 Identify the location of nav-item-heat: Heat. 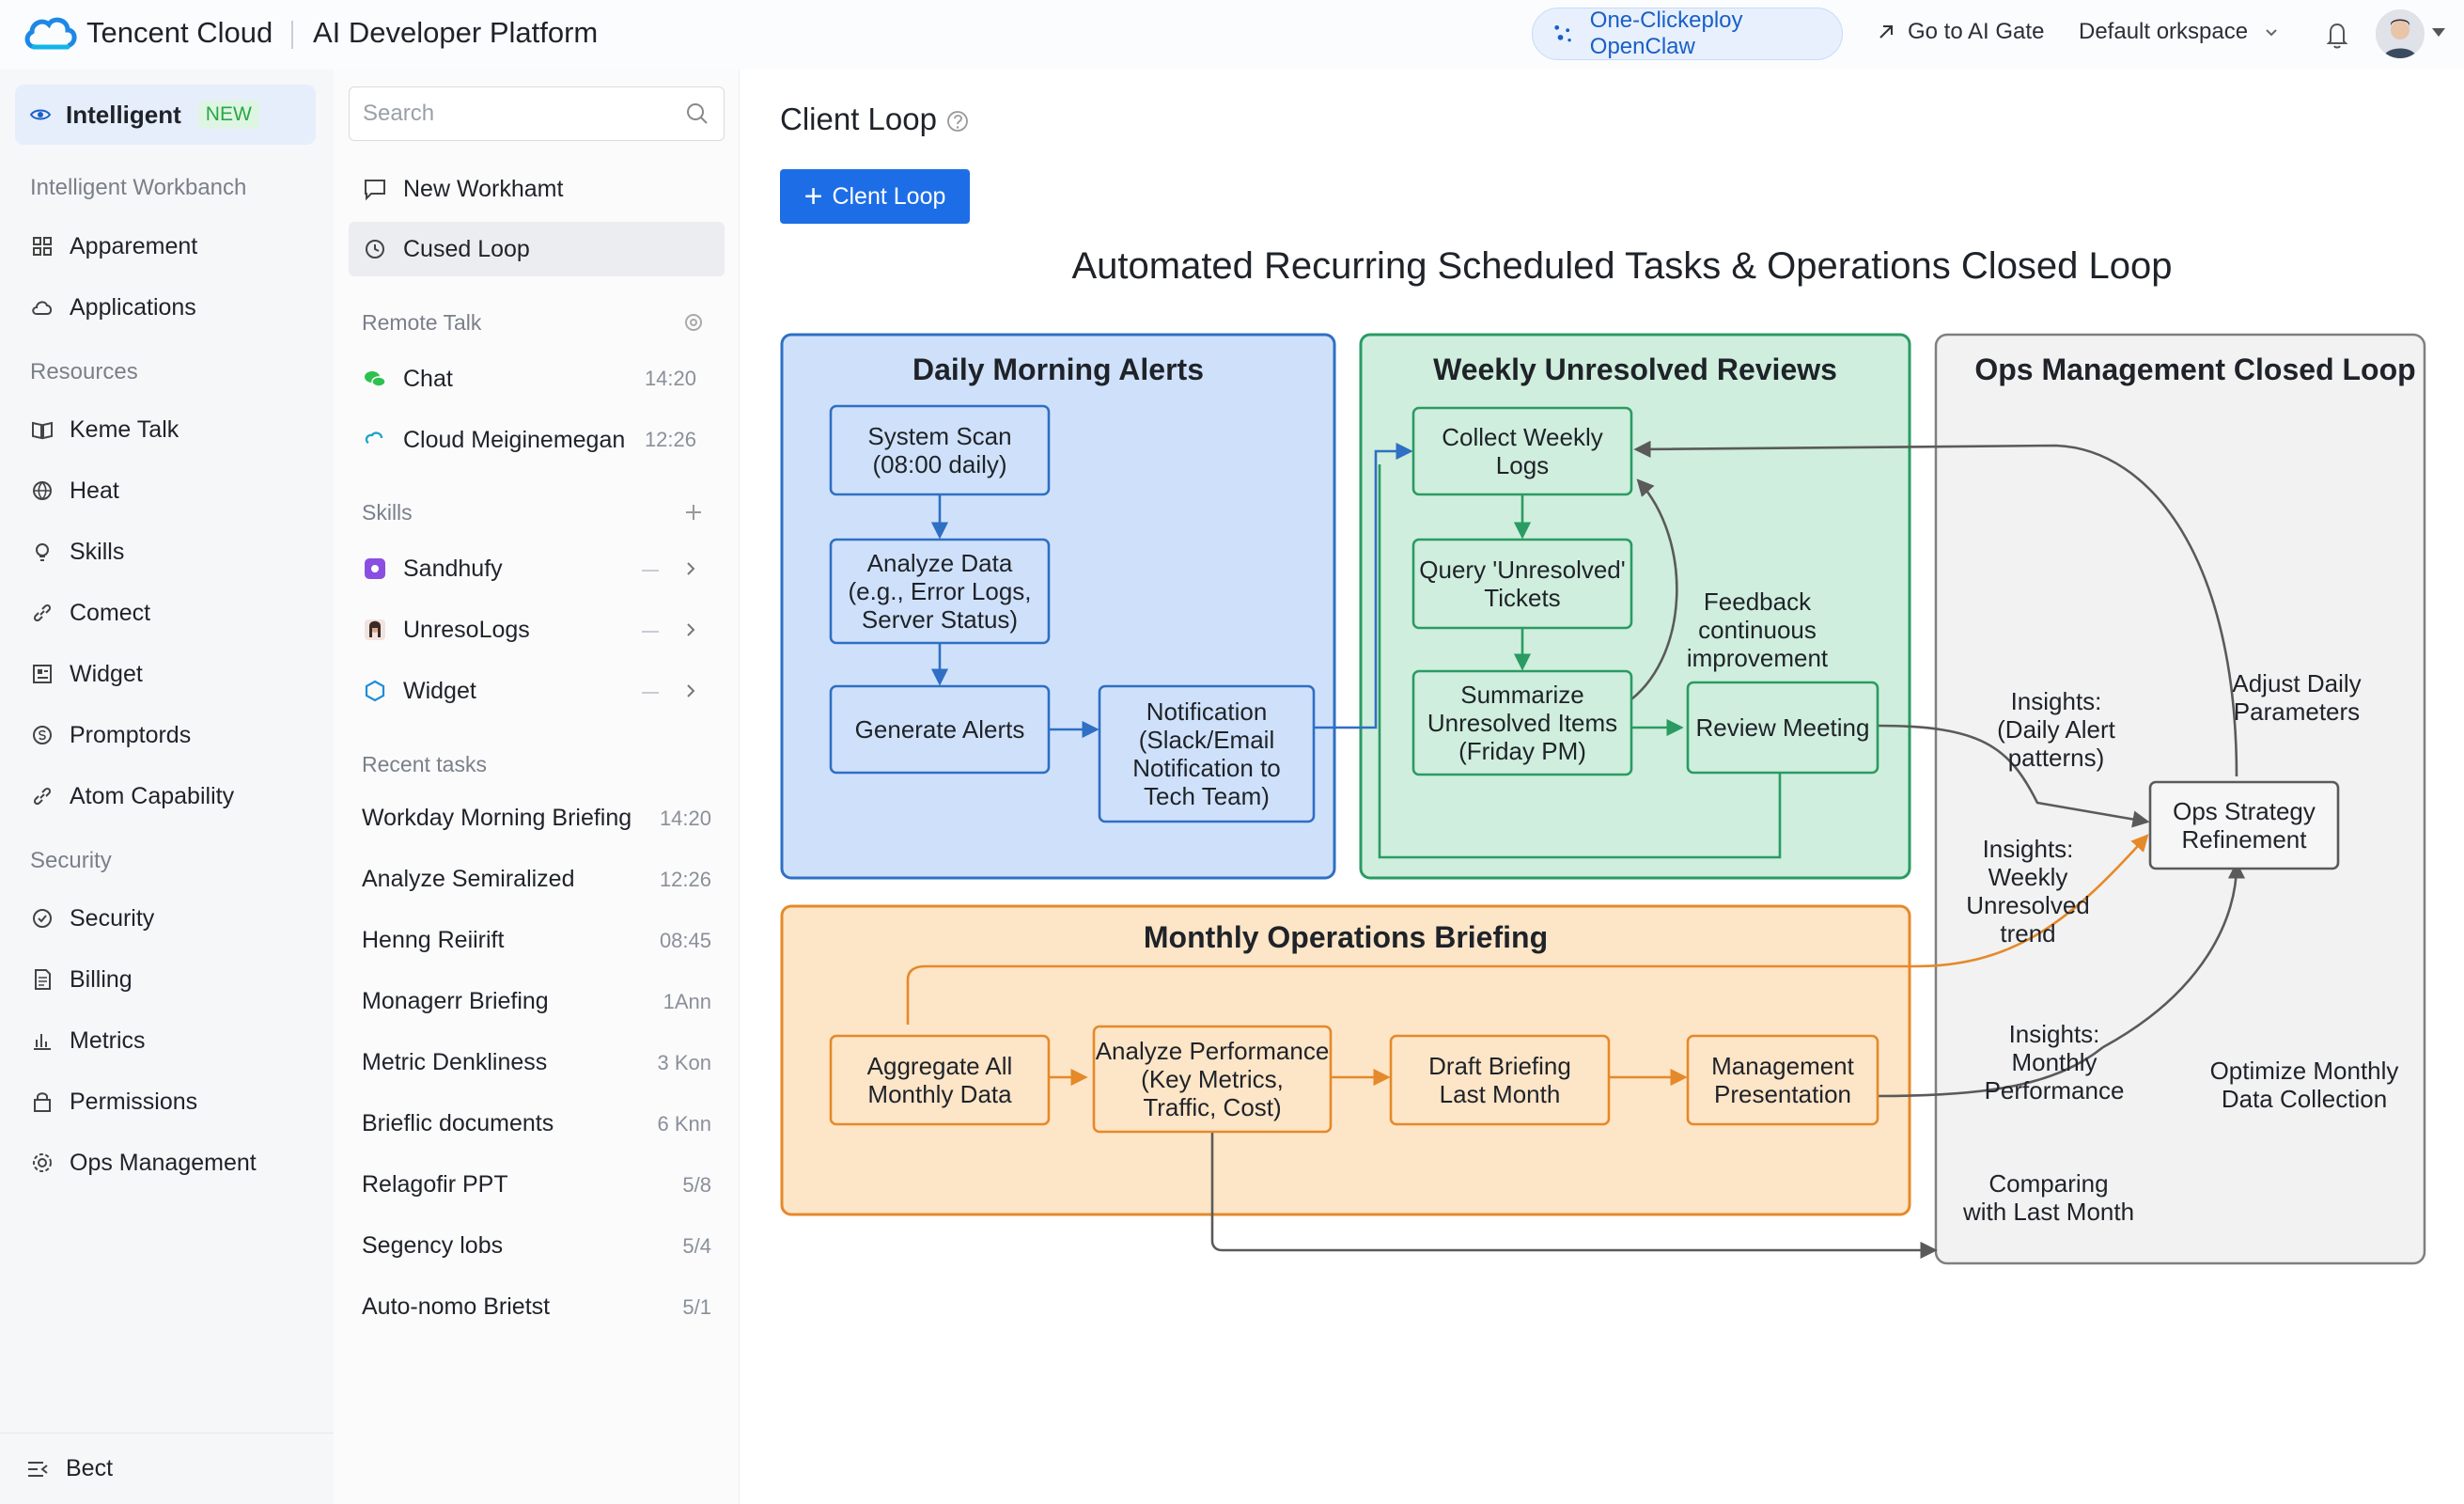
(74, 490).